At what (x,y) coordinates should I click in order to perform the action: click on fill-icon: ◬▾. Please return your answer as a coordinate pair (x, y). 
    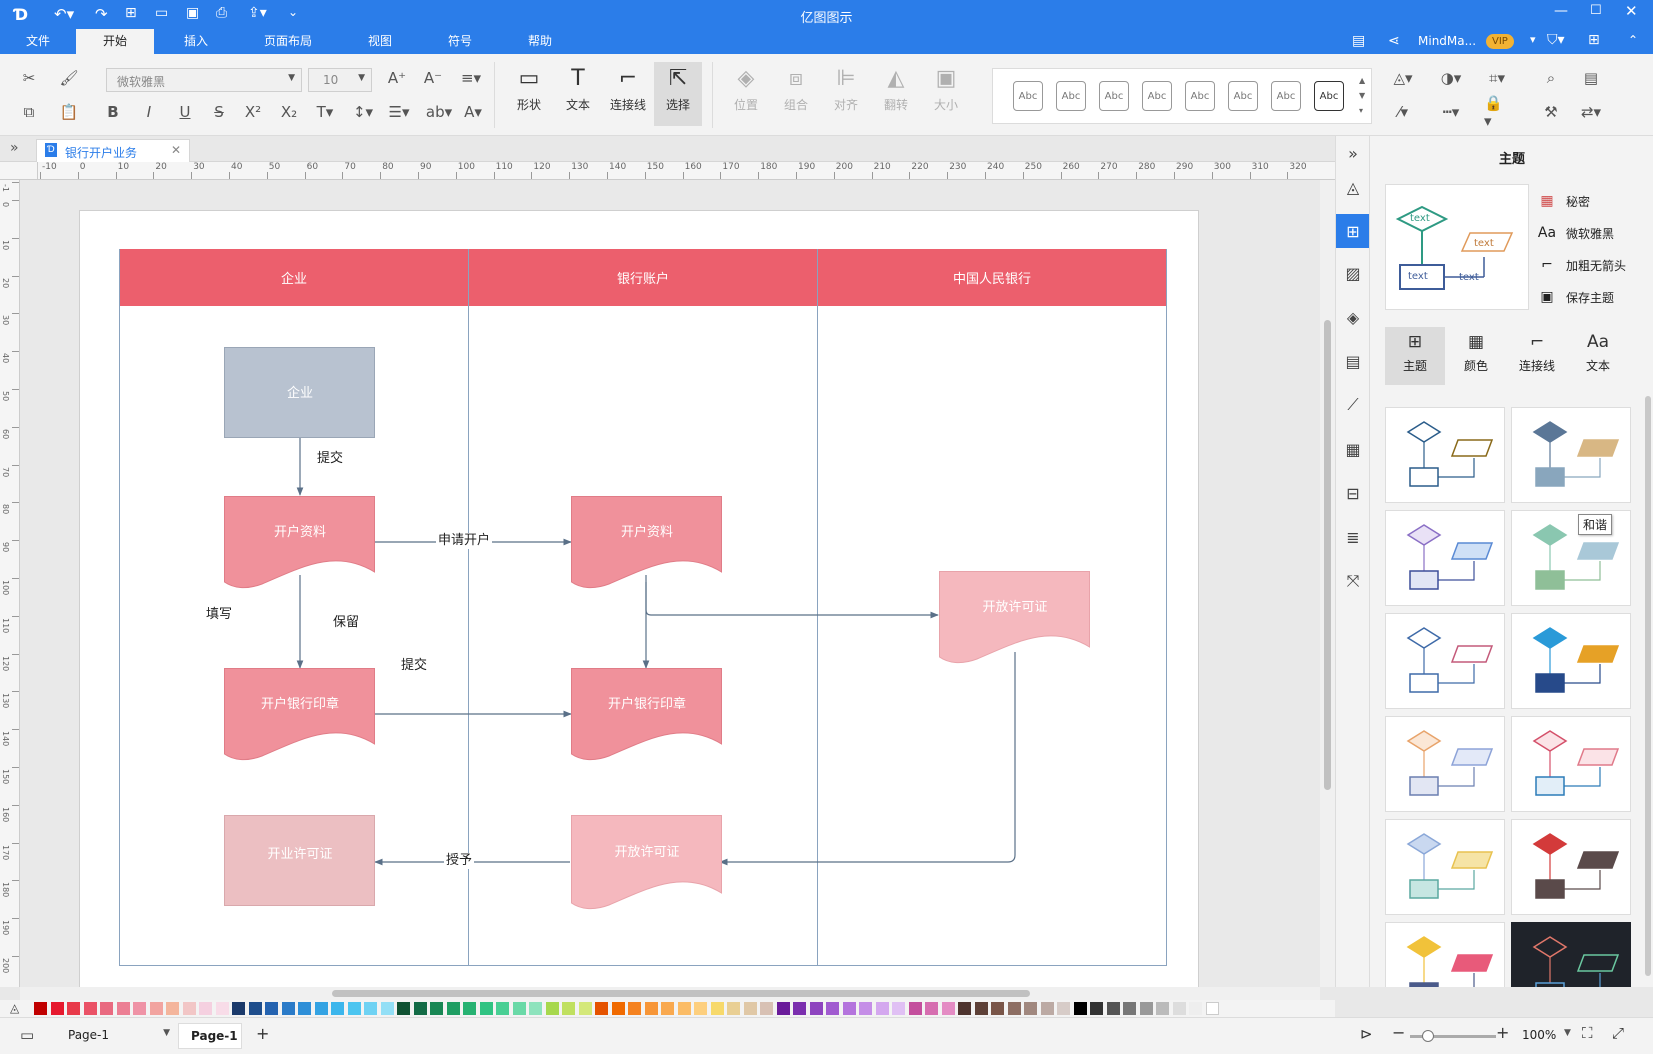
    Looking at the image, I should click on (1403, 78).